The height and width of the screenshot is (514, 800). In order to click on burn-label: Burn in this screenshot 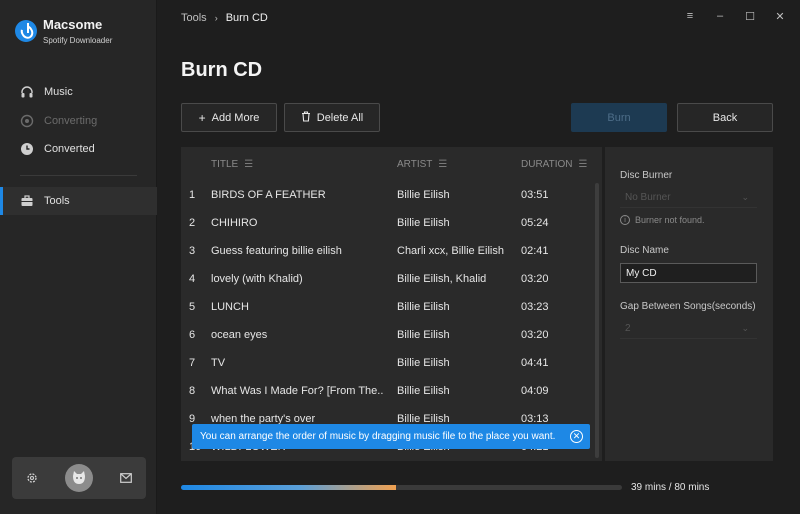, I will do `click(619, 117)`.